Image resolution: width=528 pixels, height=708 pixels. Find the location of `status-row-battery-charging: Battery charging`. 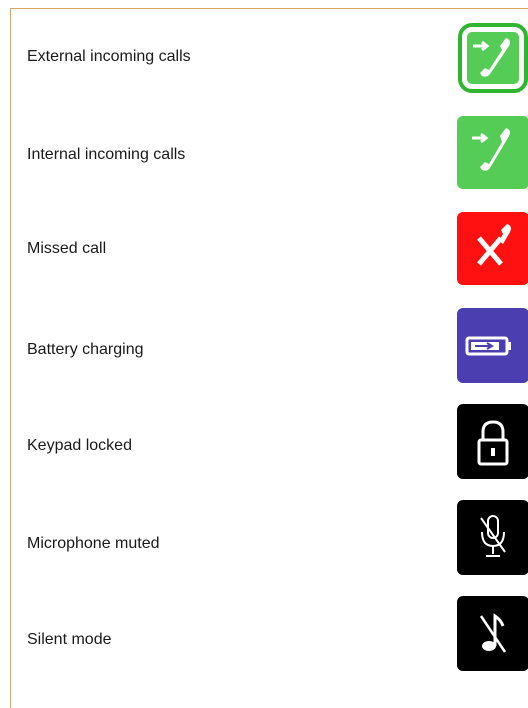

status-row-battery-charging: Battery charging is located at coordinates (269, 345).